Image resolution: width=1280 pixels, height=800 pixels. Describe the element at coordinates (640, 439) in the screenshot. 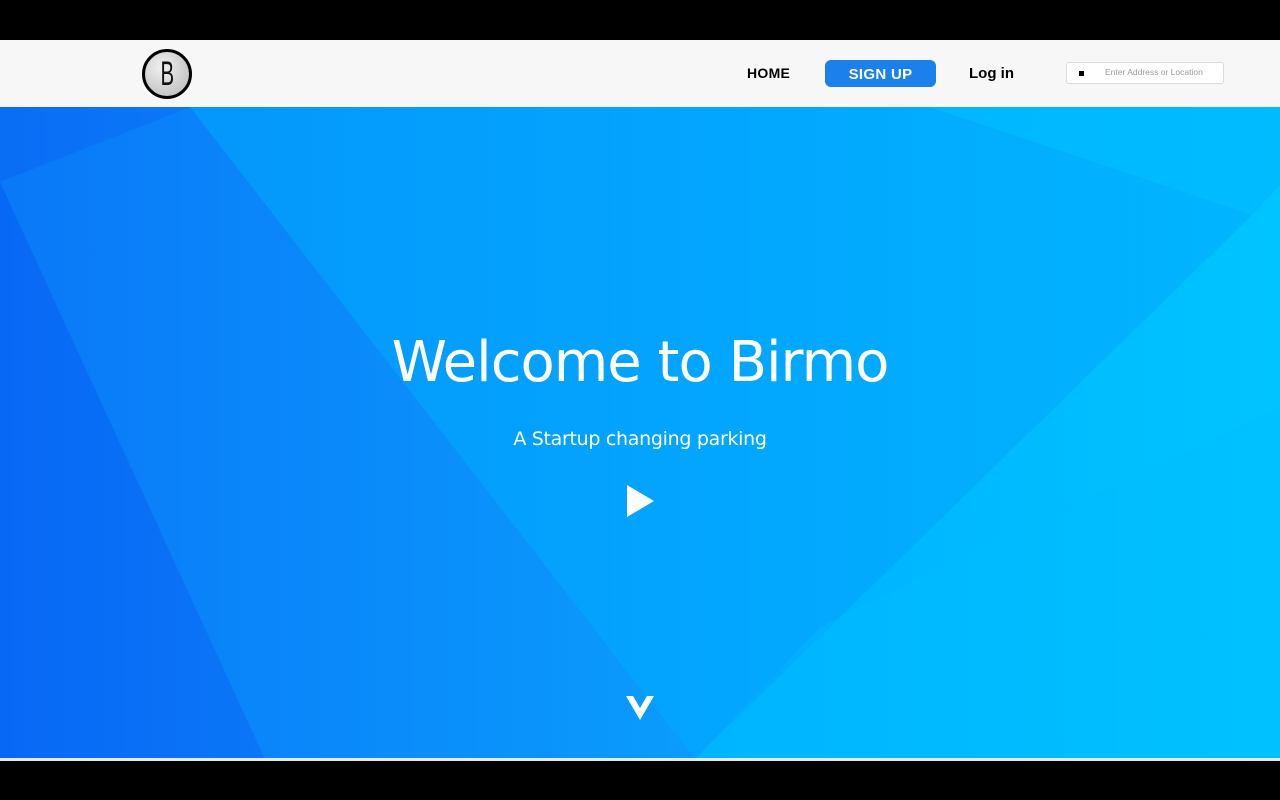

I see `hero-subtitle: A Startup changing parking` at that location.